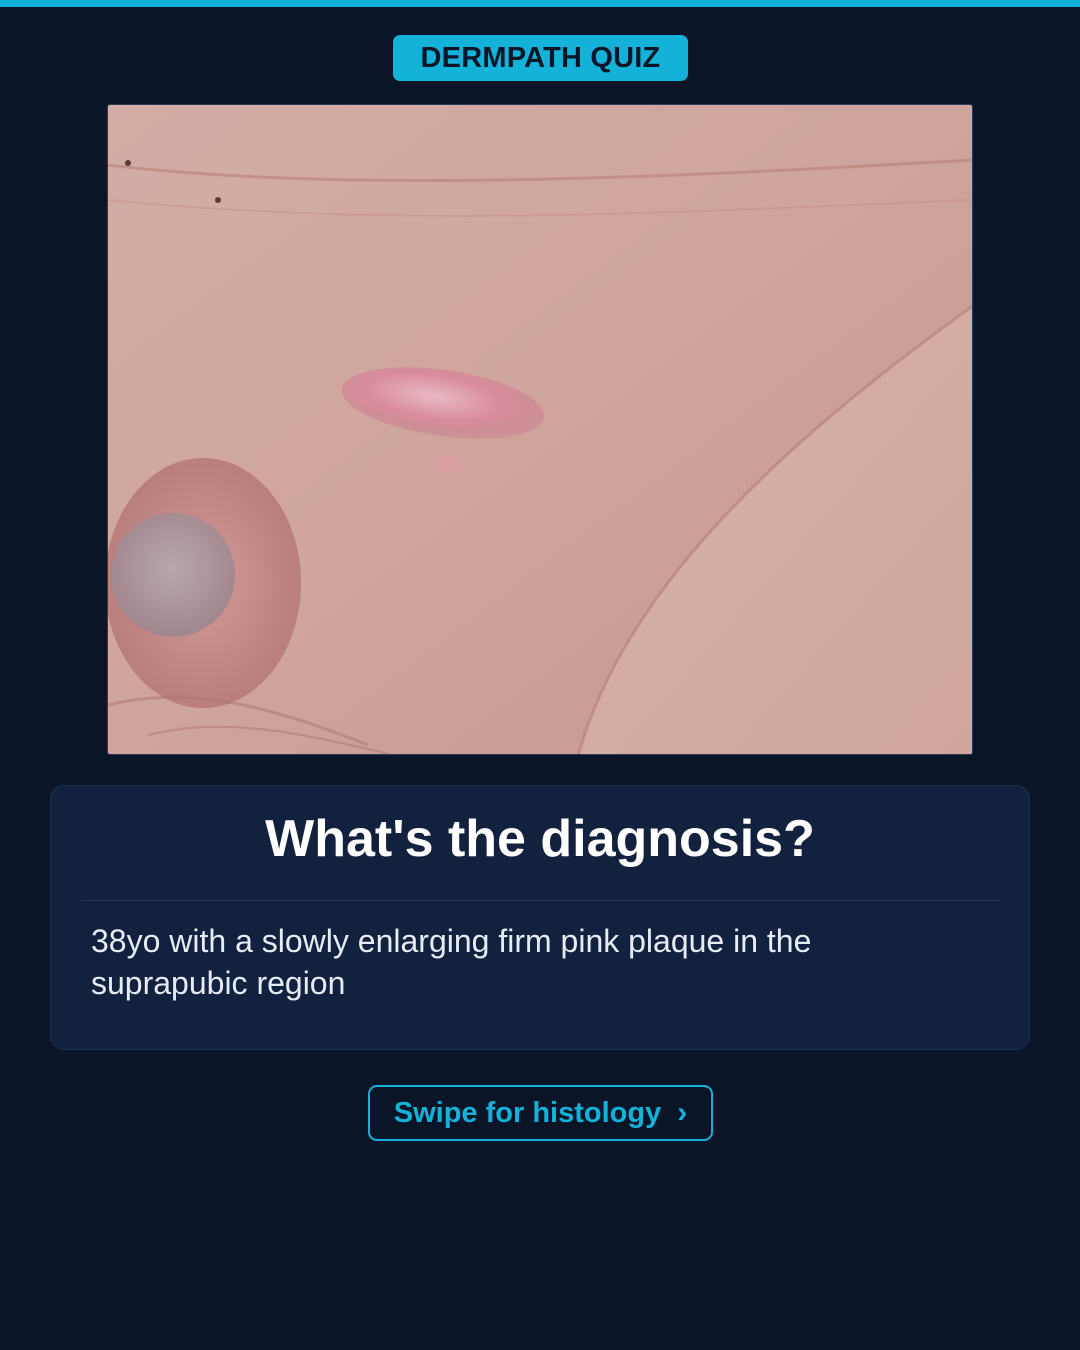  I want to click on chevron-right-icon: ›, so click(682, 1112).